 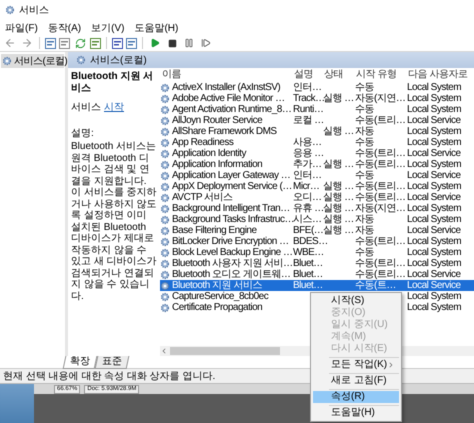 I want to click on panel-title: 서비스(로컬), so click(x=118, y=60).